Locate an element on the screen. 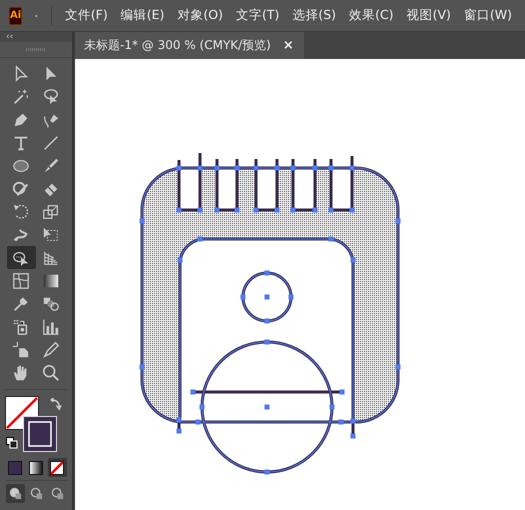  document-tab: 未标题-1* @ 300 % (CMYK/预览) × is located at coordinates (189, 45).